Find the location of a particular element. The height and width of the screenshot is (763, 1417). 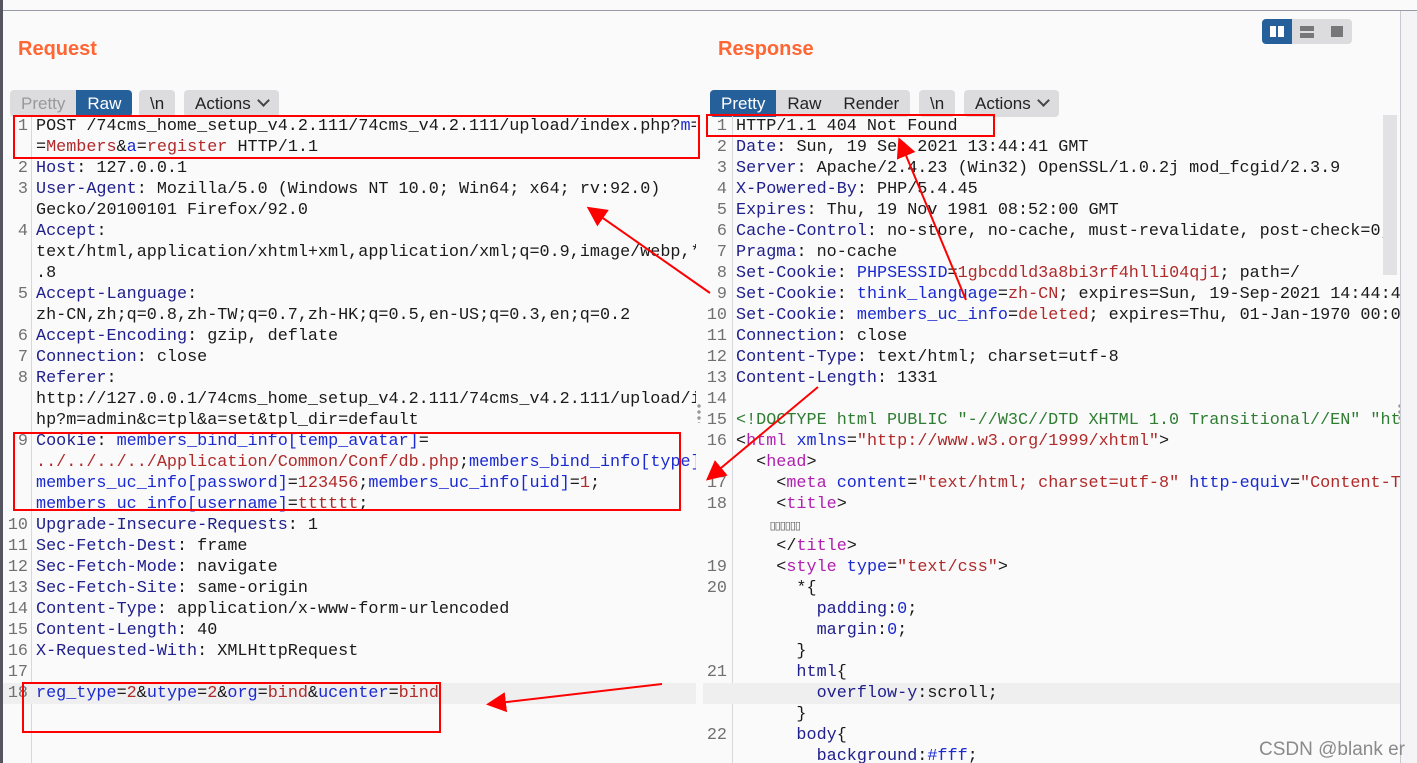

code-token: 1 is located at coordinates (584, 483).